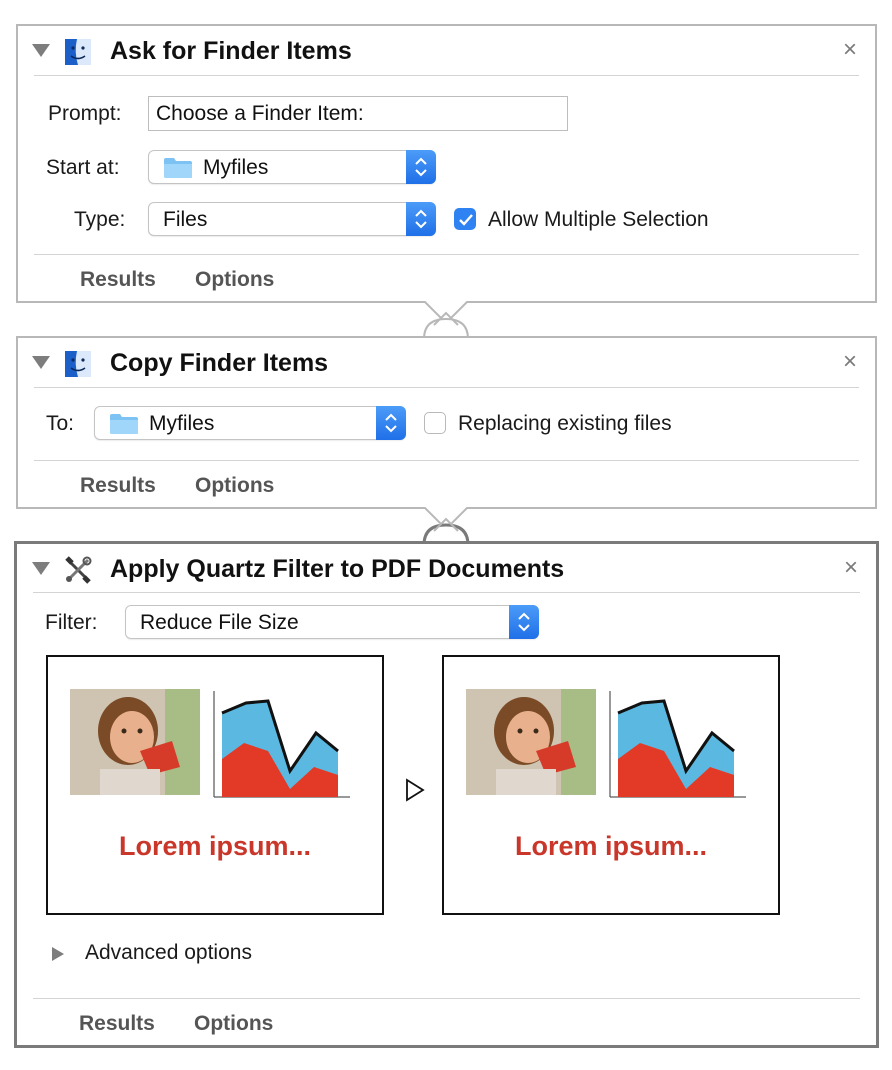  What do you see at coordinates (219, 622) in the screenshot?
I see `filter-value: Reduce File Size` at bounding box center [219, 622].